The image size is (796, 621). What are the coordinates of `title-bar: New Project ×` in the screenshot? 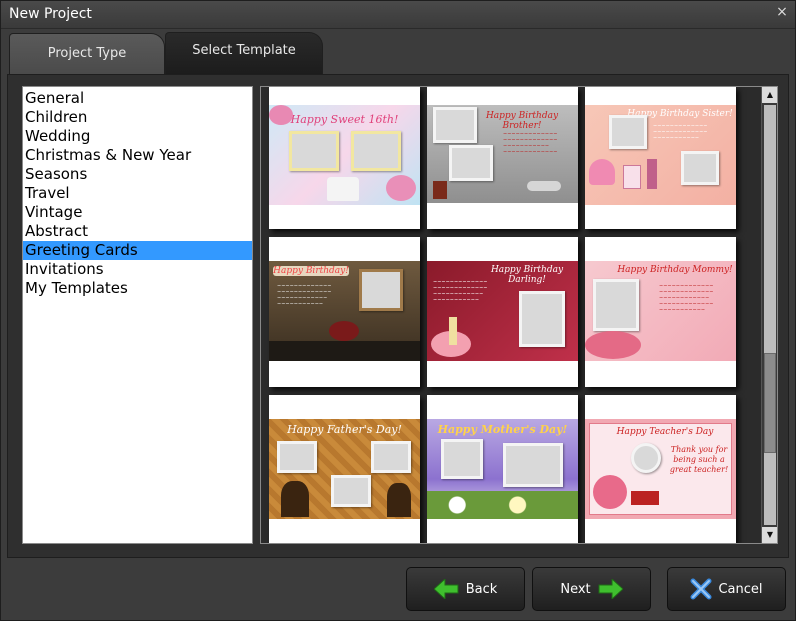 It's located at (398, 15).